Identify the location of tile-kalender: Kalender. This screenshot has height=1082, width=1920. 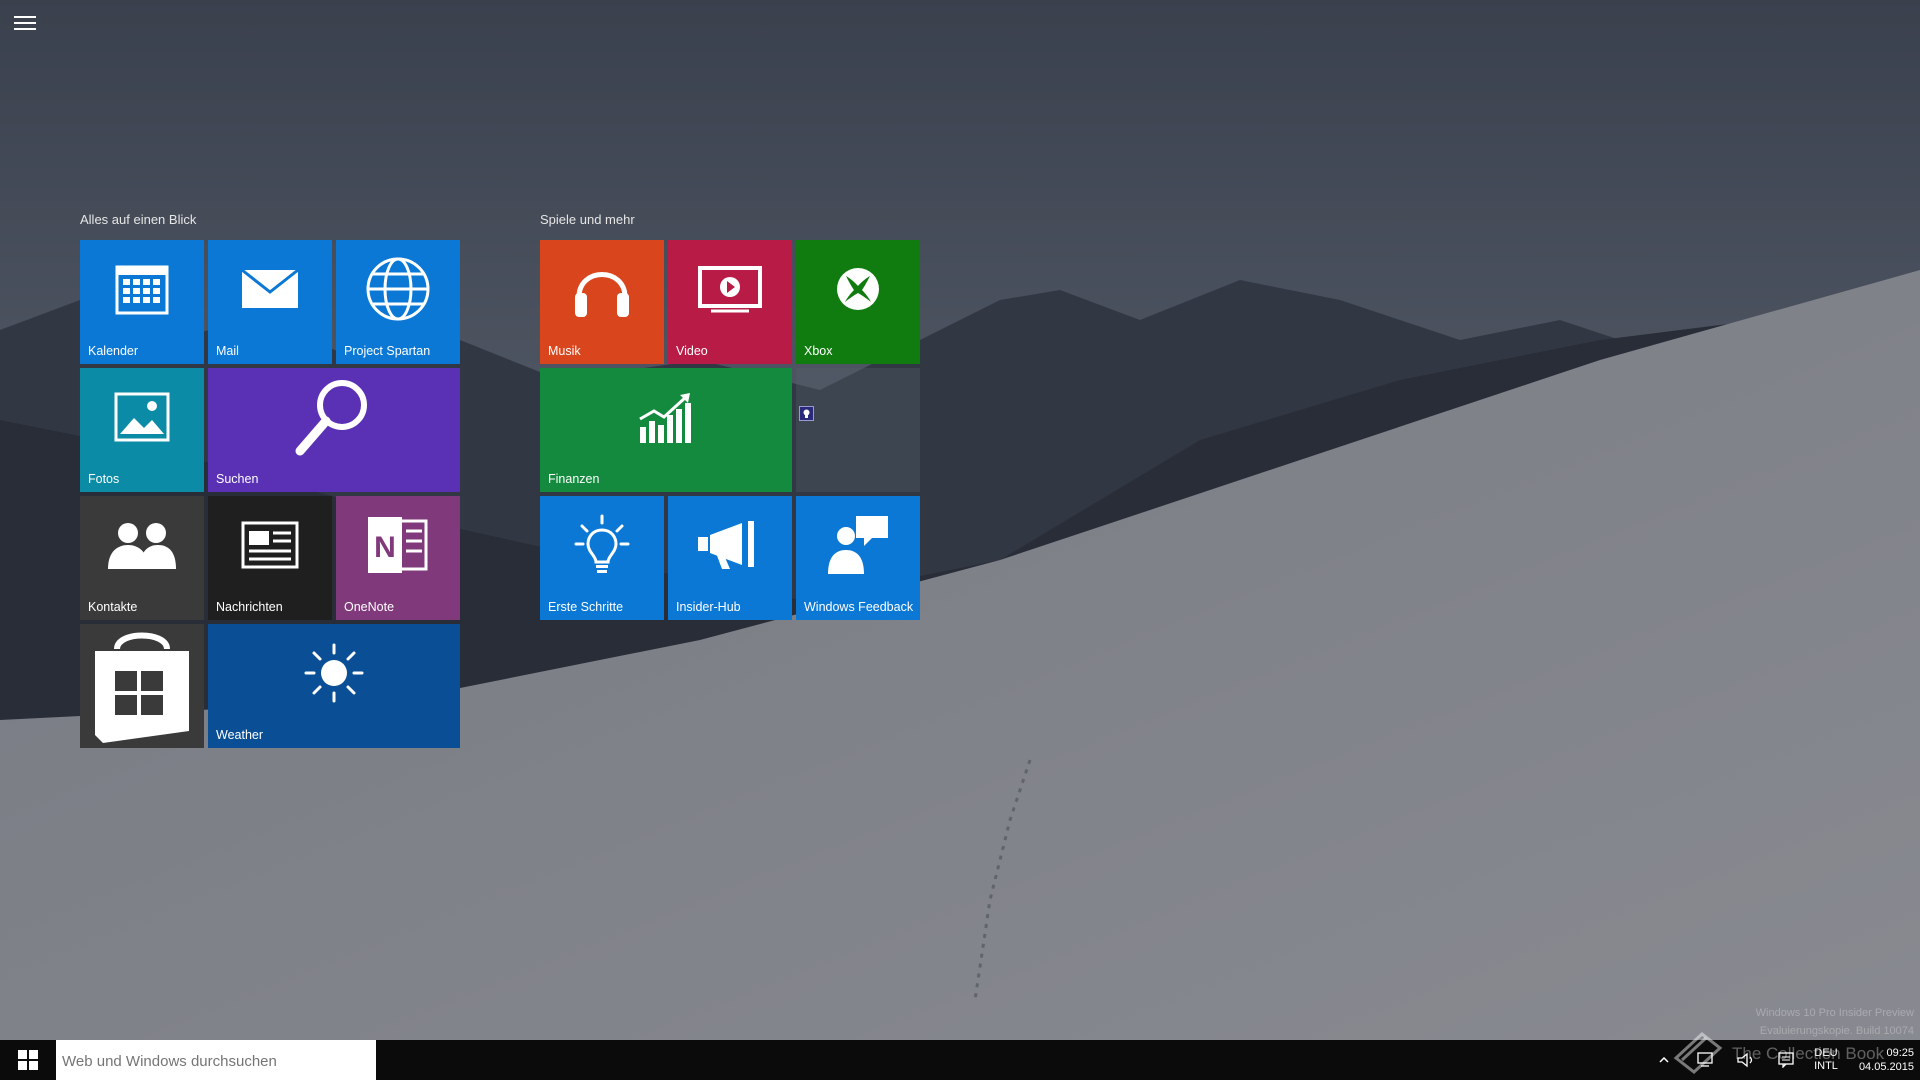
(142, 302).